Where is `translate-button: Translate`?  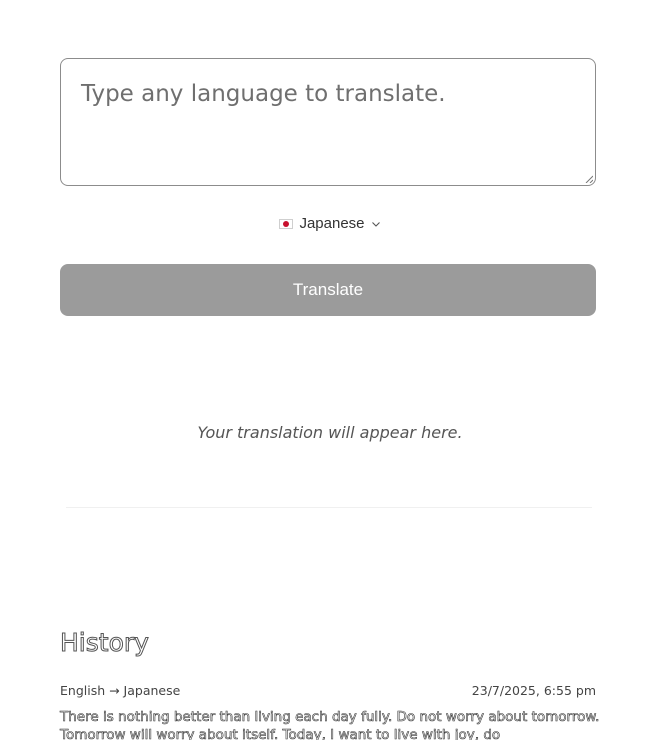
translate-button: Translate is located at coordinates (328, 290).